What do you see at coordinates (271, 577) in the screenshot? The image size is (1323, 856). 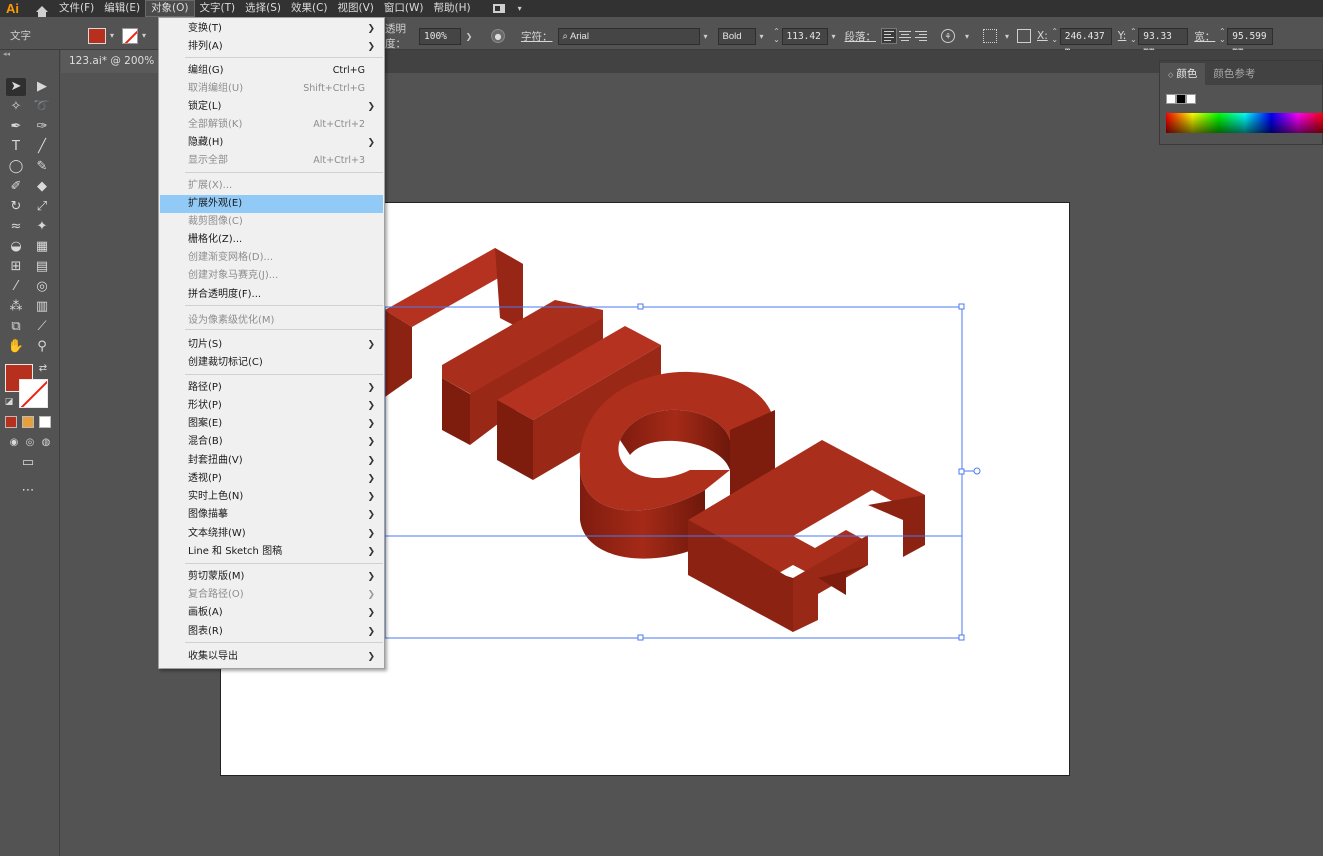 I see `object-menu-item: 剪切蒙版(M) ❯` at bounding box center [271, 577].